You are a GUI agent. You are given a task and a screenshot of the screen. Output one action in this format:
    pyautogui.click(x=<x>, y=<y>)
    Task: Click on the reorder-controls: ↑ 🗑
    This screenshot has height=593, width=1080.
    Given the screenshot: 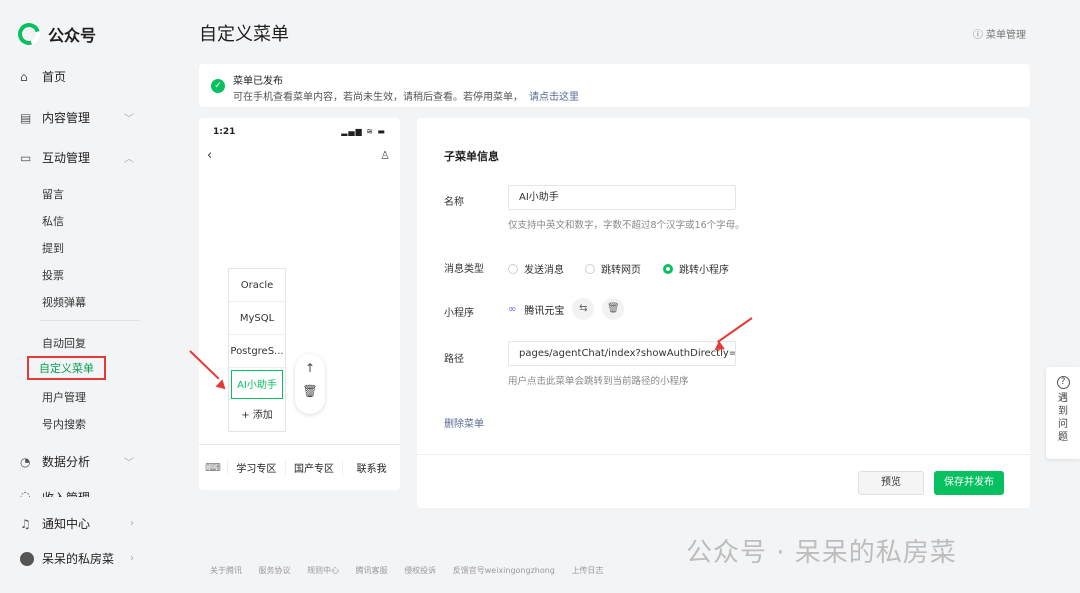 What is the action you would take?
    pyautogui.click(x=310, y=384)
    